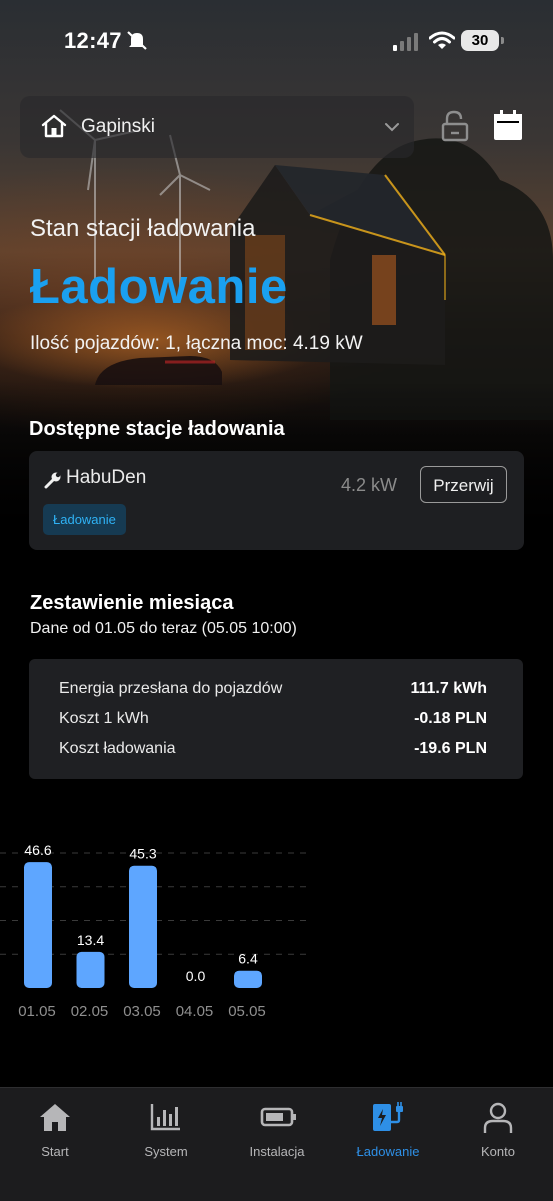  I want to click on cellular-signal-icon, so click(406, 44).